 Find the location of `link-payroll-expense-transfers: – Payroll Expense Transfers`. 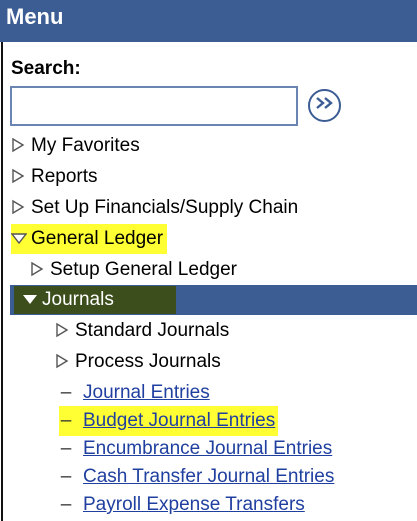

link-payroll-expense-transfers: – Payroll Expense Transfers is located at coordinates (182, 505).